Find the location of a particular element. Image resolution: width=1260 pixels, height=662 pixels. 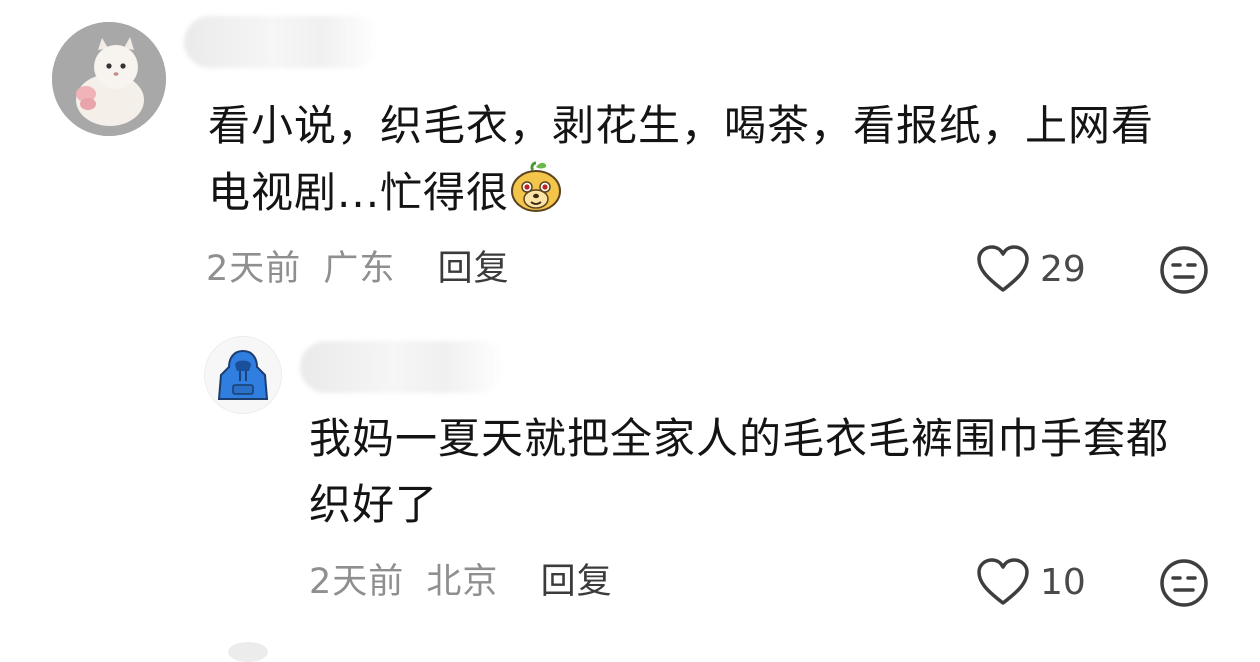

comment-text-segment: 电视剧...忙得很 is located at coordinates (359, 192).